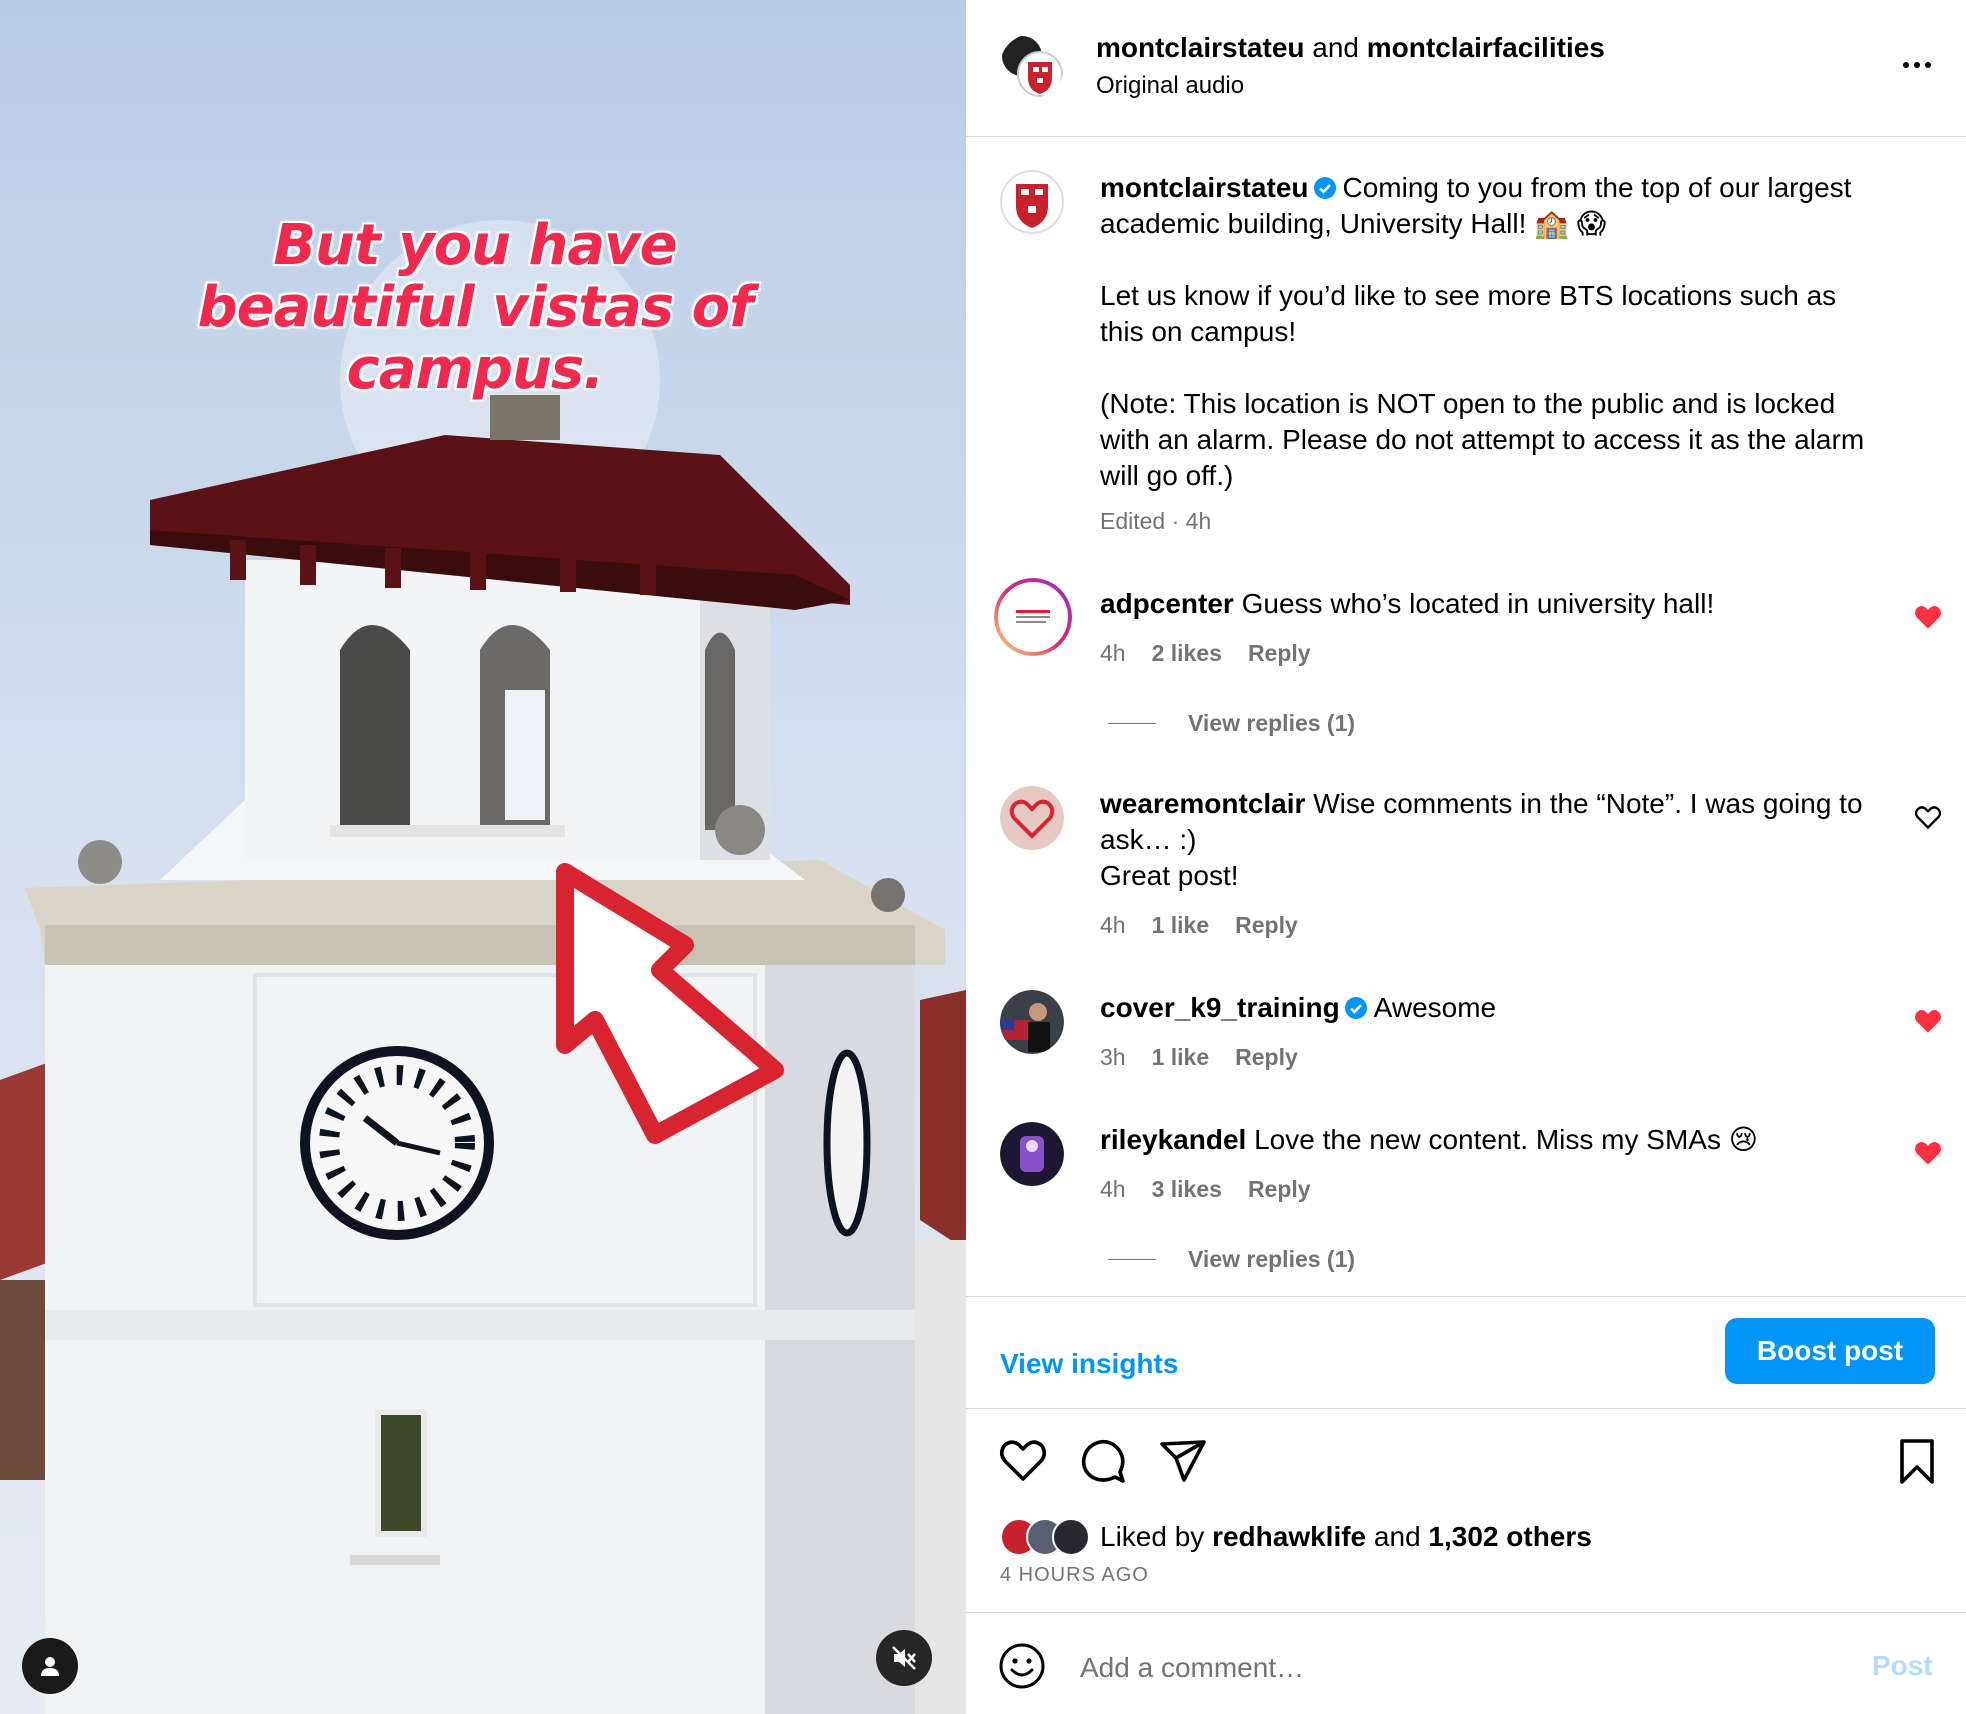 The image size is (1966, 1714). Describe the element at coordinates (1335, 47) in the screenshot. I see `authors-conjunction: and` at that location.